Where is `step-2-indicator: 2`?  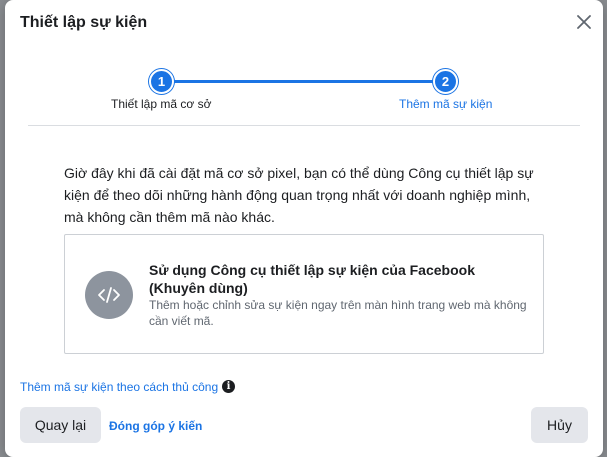
step-2-indicator: 2 is located at coordinates (445, 81).